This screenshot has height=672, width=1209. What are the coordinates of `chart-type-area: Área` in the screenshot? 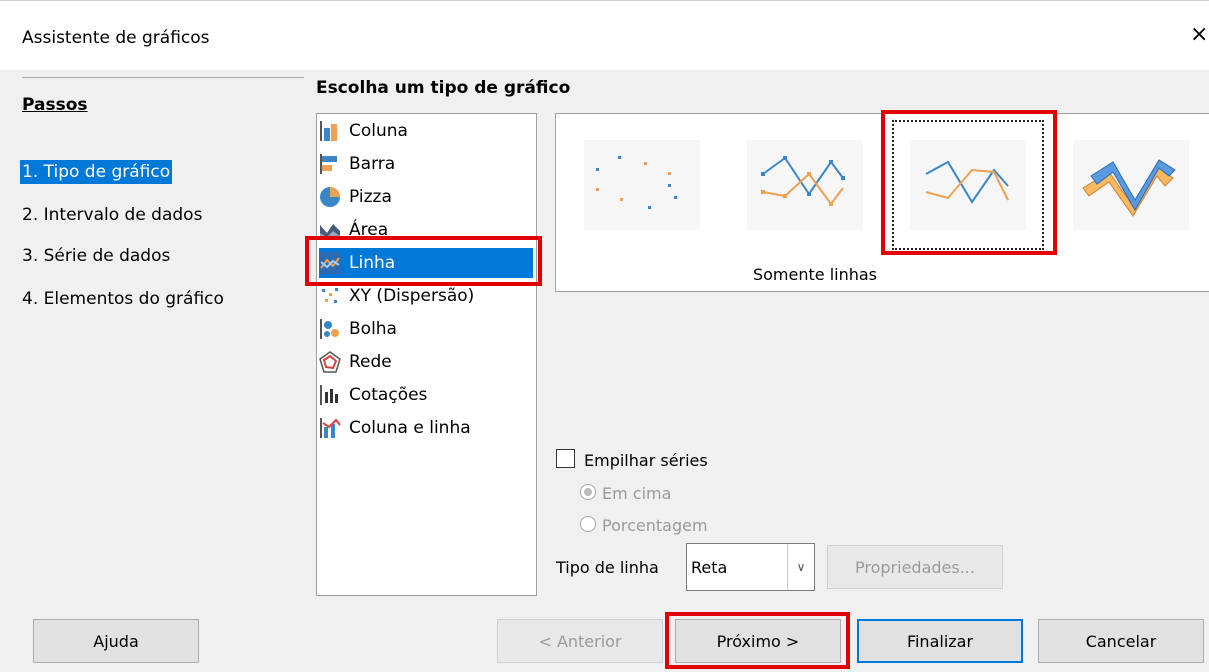 It's located at (426, 230).